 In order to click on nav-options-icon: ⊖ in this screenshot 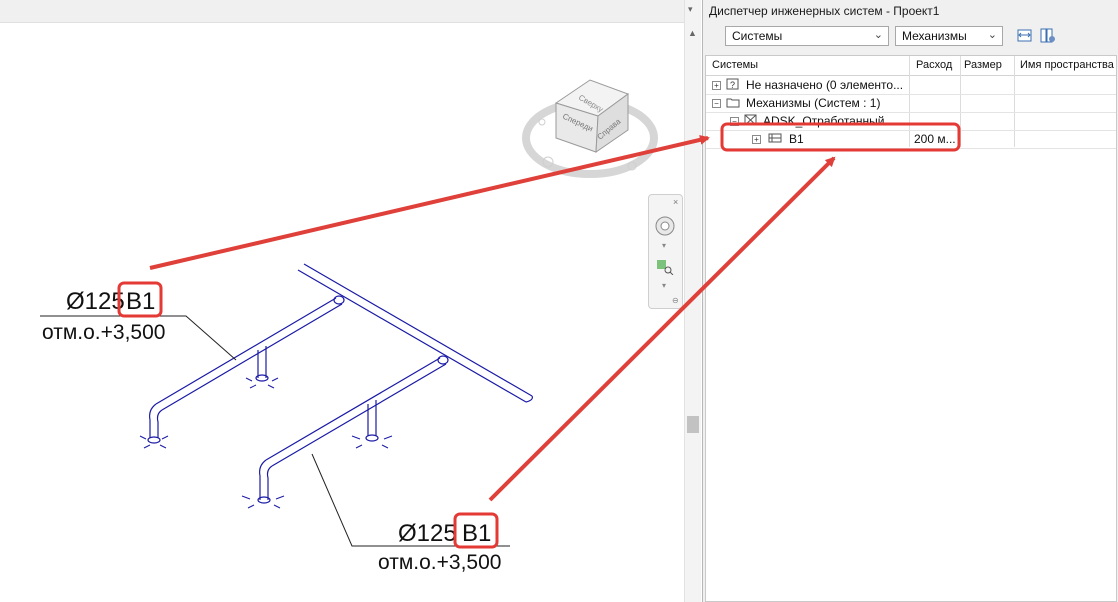, I will do `click(675, 300)`.